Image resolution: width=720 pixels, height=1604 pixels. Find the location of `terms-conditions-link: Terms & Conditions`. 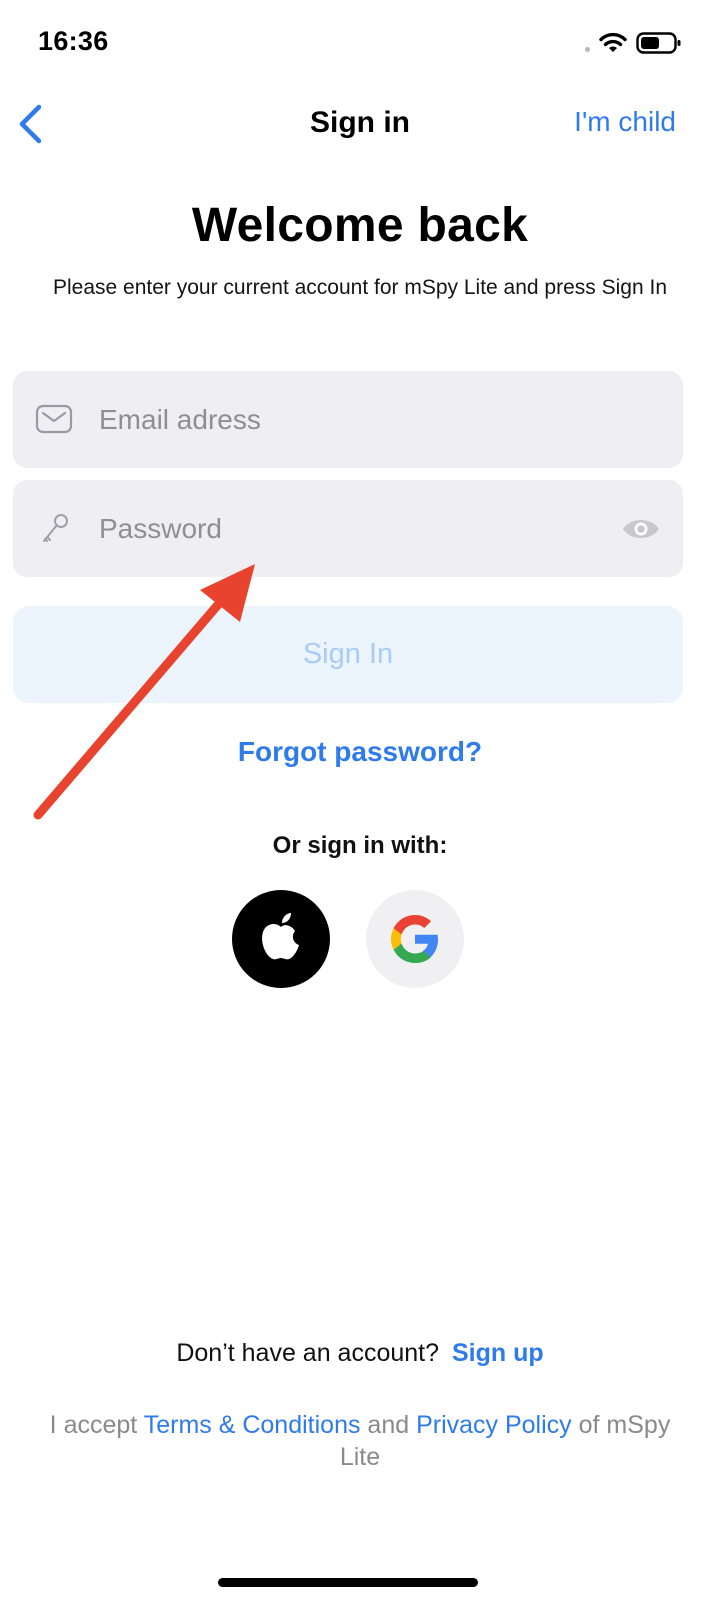

terms-conditions-link: Terms & Conditions is located at coordinates (252, 1425).